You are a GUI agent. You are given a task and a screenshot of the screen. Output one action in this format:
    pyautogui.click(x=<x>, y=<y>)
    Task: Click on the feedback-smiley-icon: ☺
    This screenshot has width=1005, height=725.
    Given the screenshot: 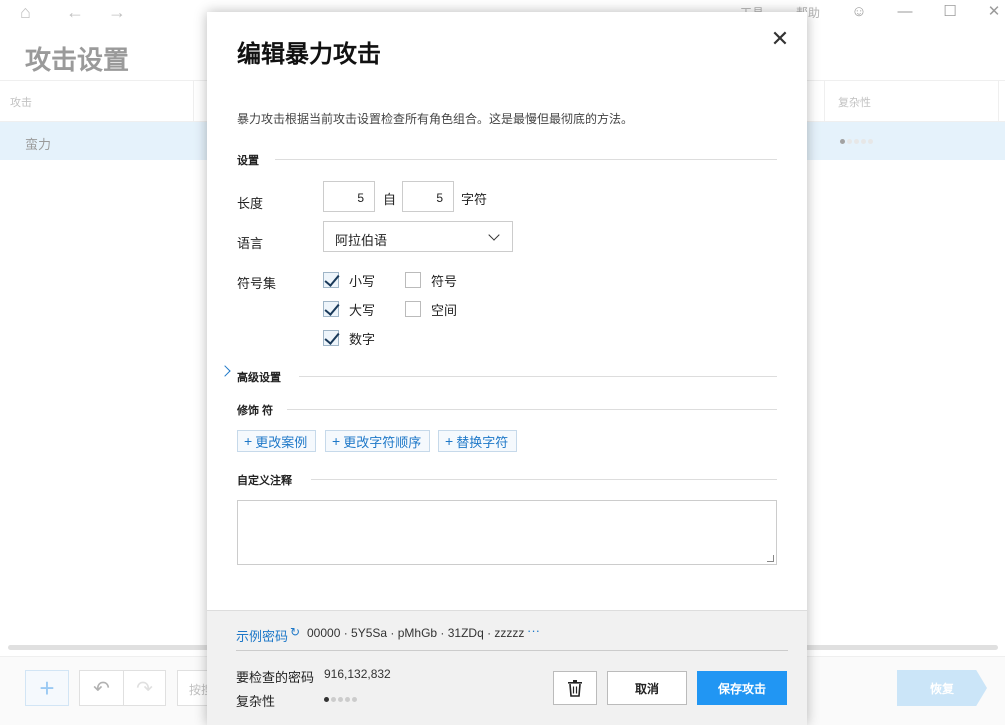 What is the action you would take?
    pyautogui.click(x=859, y=12)
    